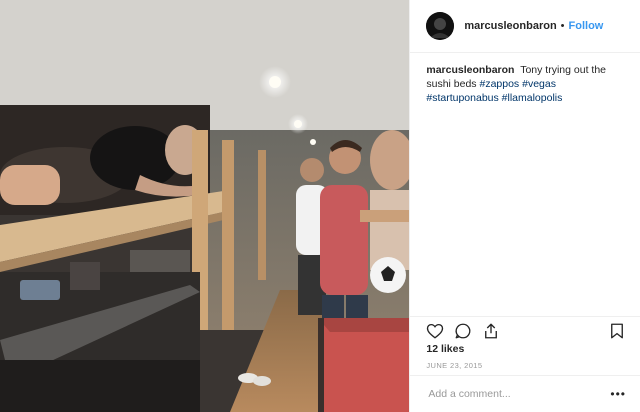 Image resolution: width=640 pixels, height=412 pixels. Describe the element at coordinates (586, 26) in the screenshot. I see `follow-button: Follow` at that location.